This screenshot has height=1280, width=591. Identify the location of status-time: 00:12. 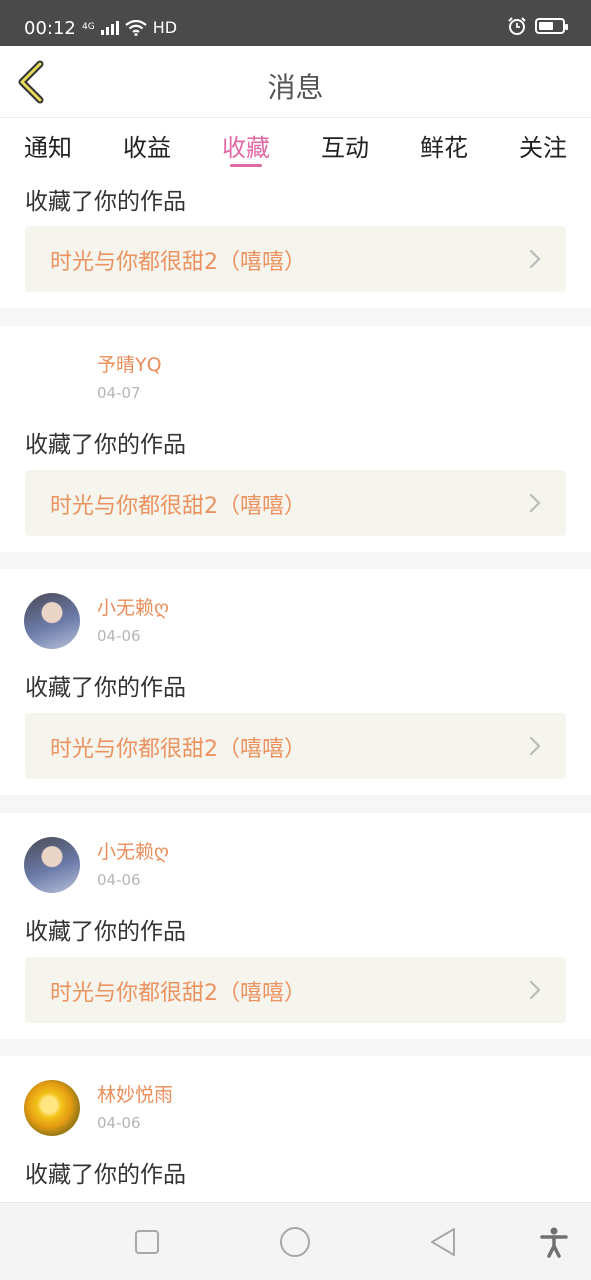
(50, 28).